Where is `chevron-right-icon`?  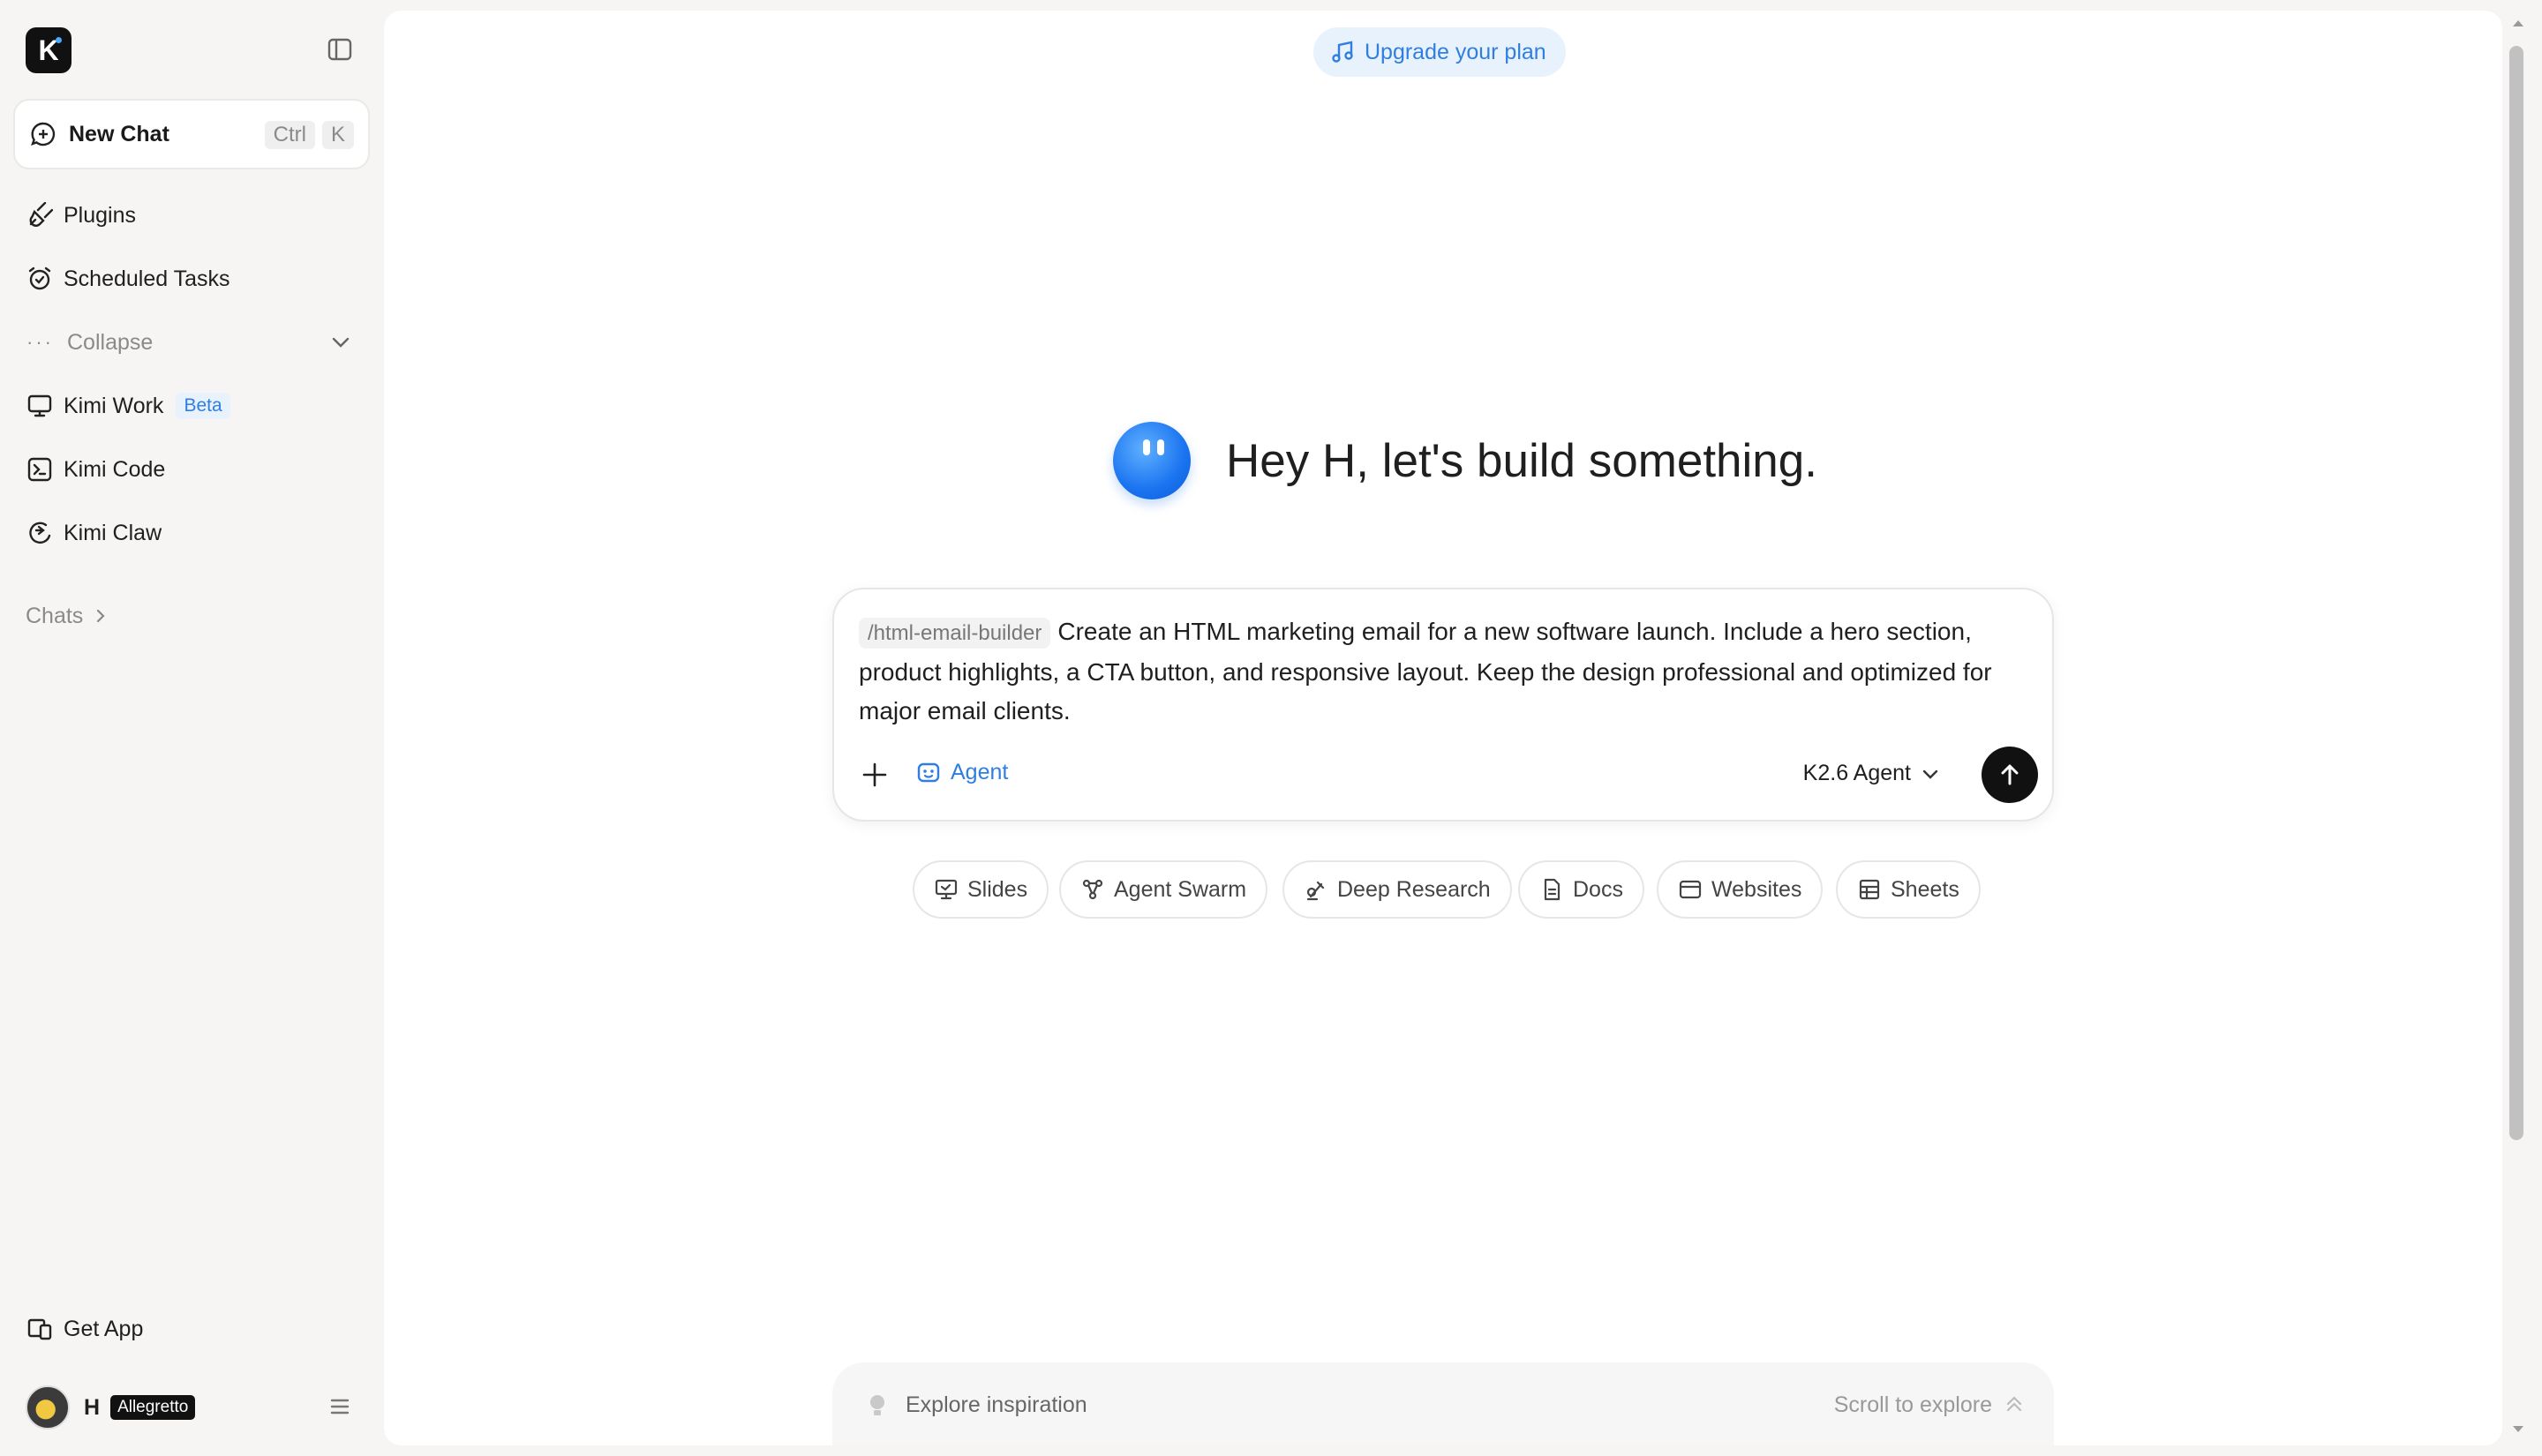
chevron-right-icon is located at coordinates (101, 616).